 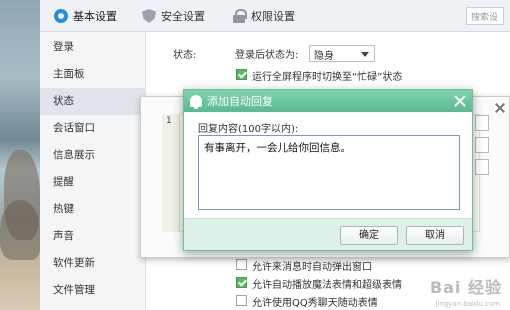 What do you see at coordinates (327, 77) in the screenshot?
I see `fullscreen-busy-label: 运行全屏程序时切换至“忙碌”状态` at bounding box center [327, 77].